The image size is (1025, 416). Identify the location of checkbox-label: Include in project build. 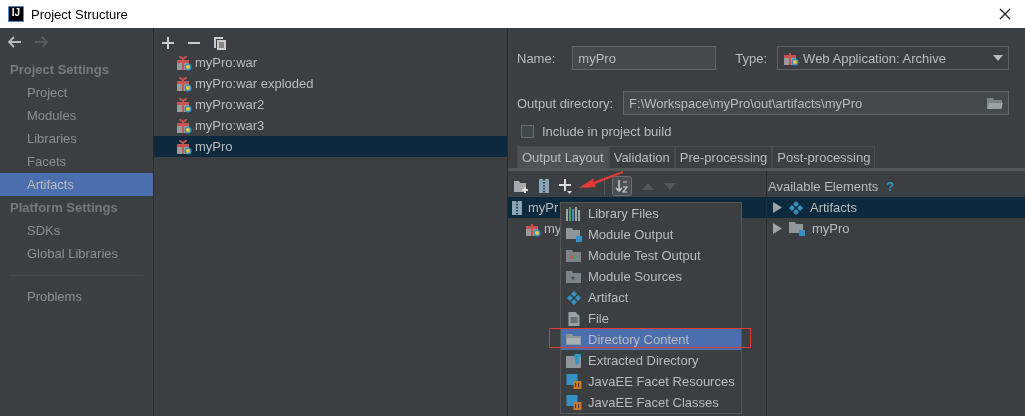
(607, 131).